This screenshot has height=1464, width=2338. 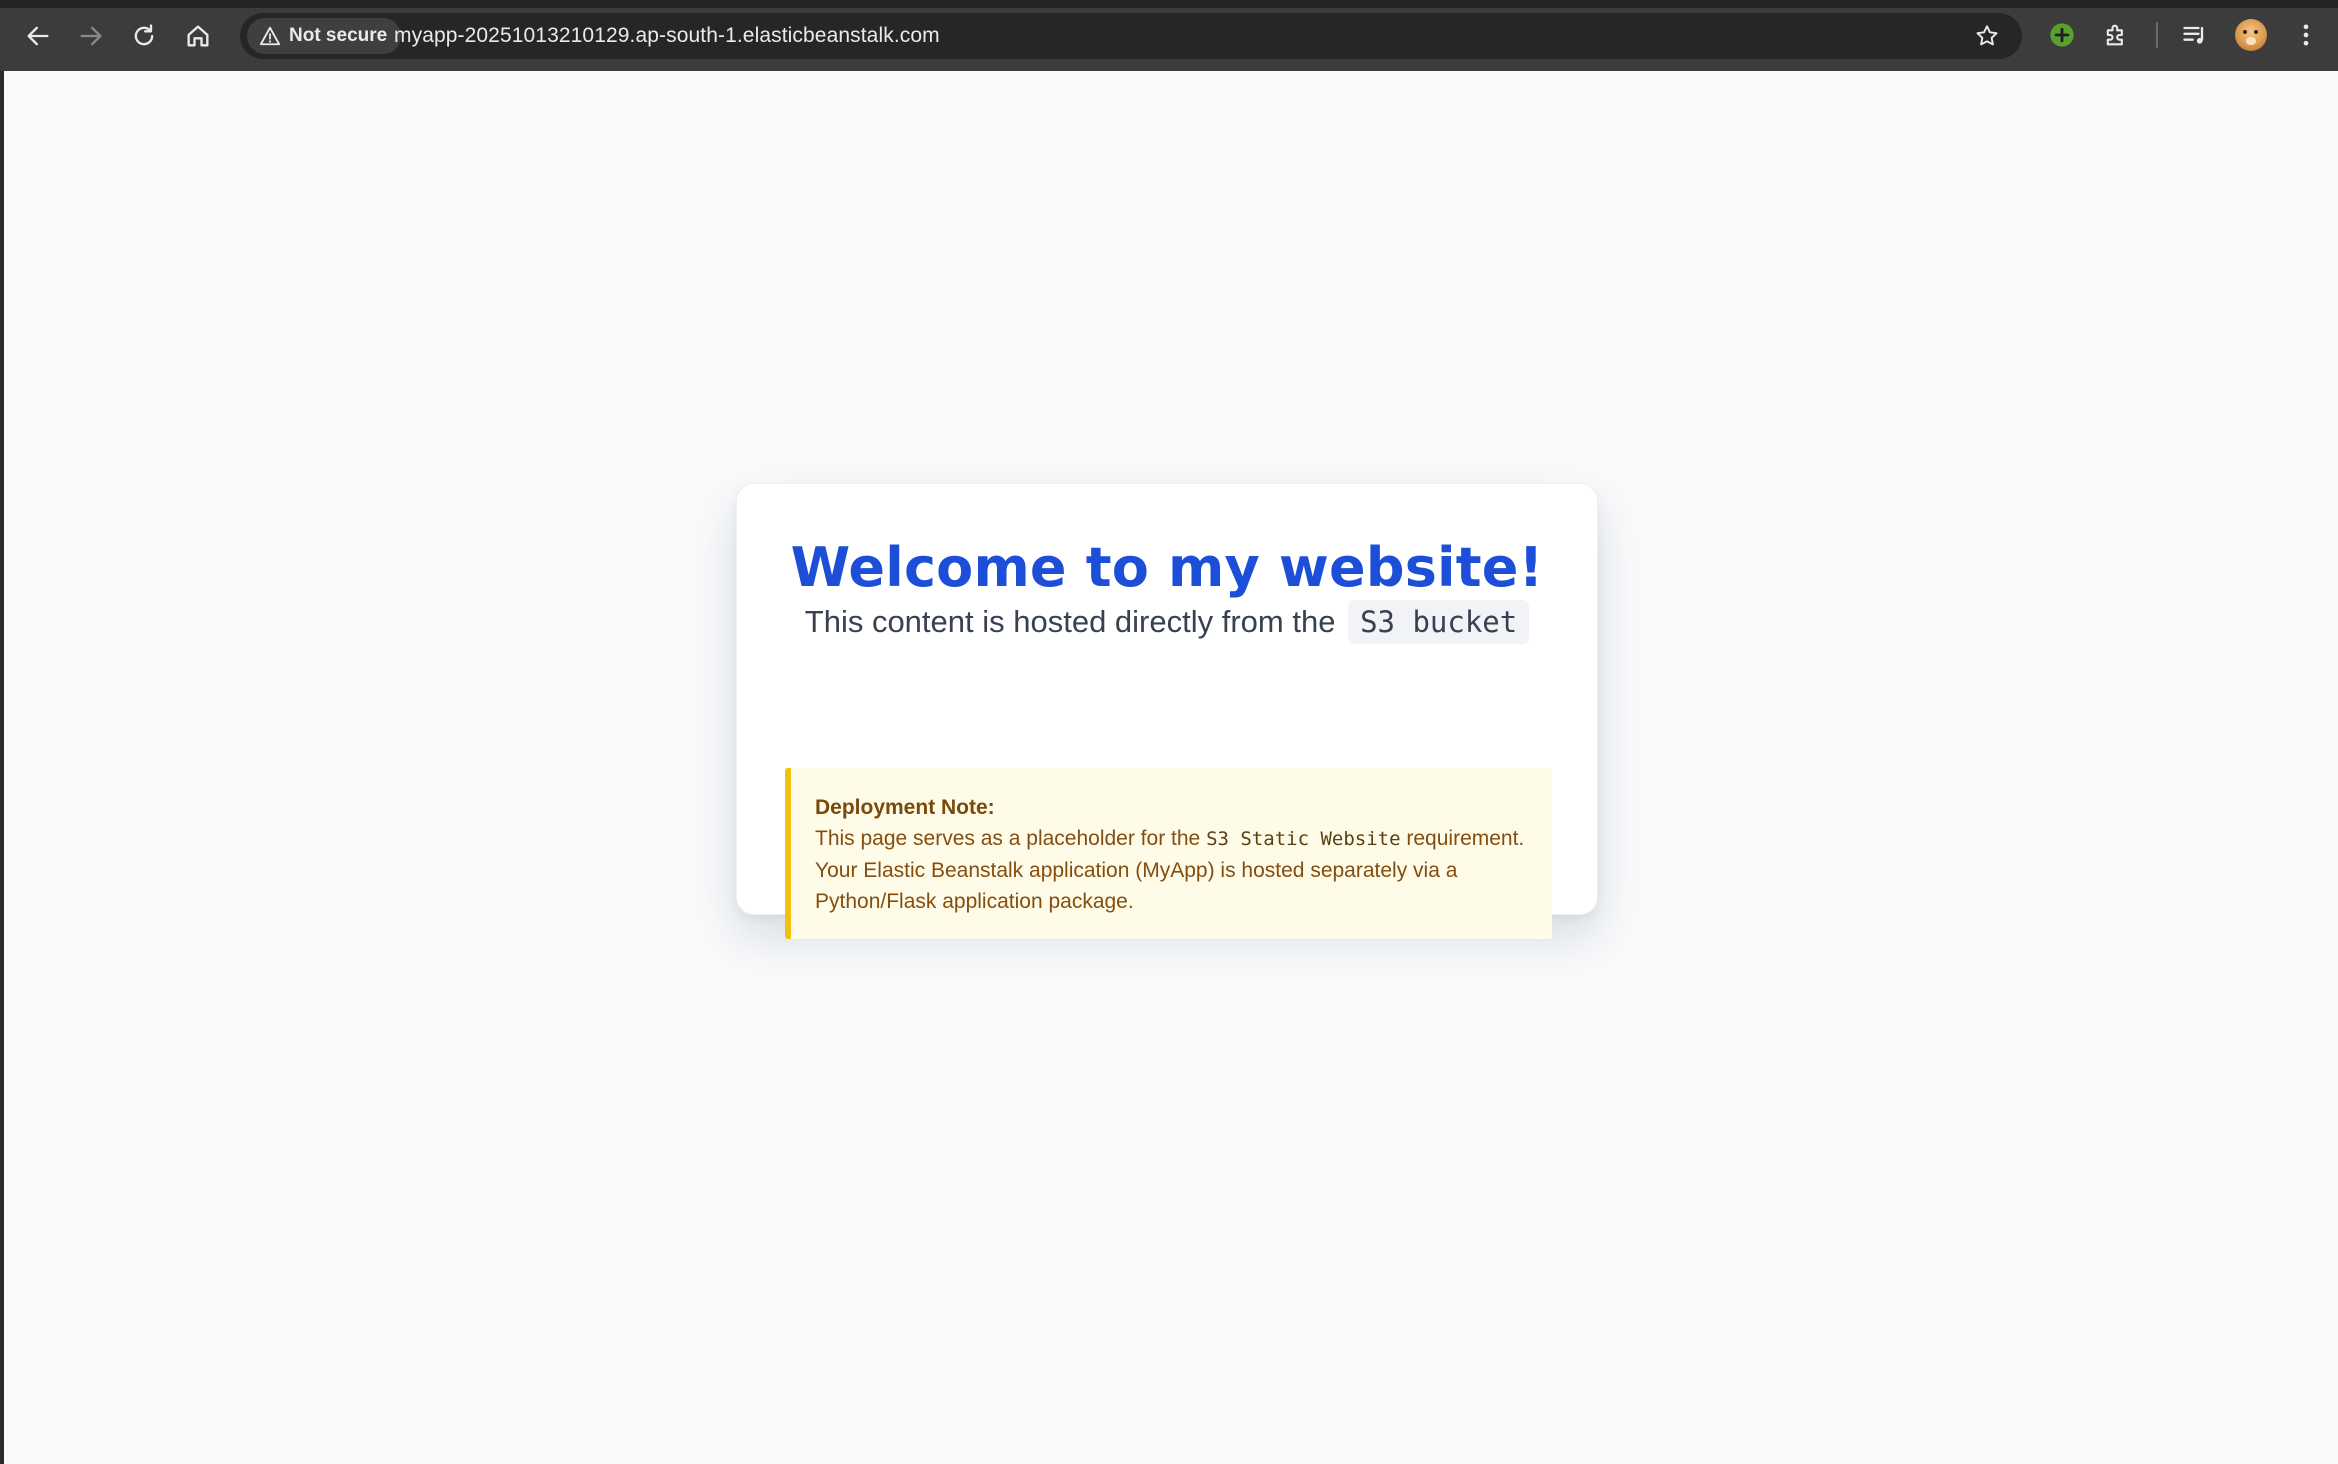 I want to click on media-queue-icon, so click(x=2193, y=35).